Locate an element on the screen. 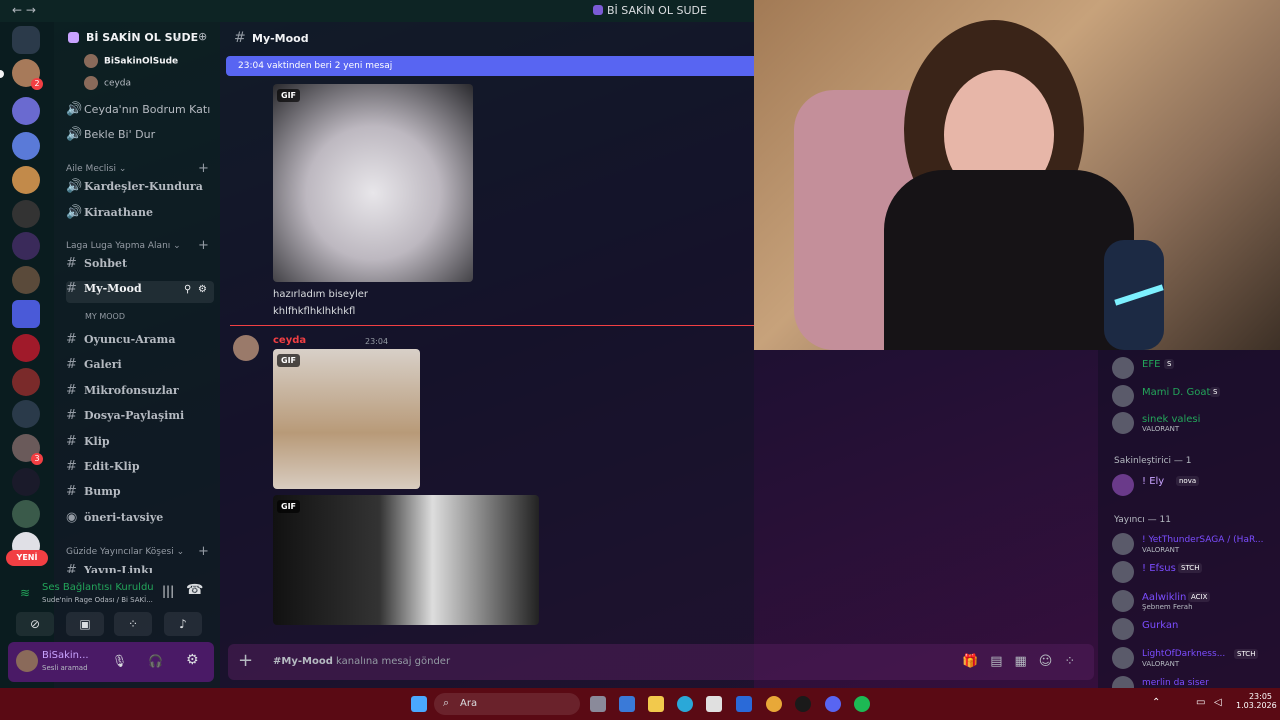  edge-icon is located at coordinates (685, 704).